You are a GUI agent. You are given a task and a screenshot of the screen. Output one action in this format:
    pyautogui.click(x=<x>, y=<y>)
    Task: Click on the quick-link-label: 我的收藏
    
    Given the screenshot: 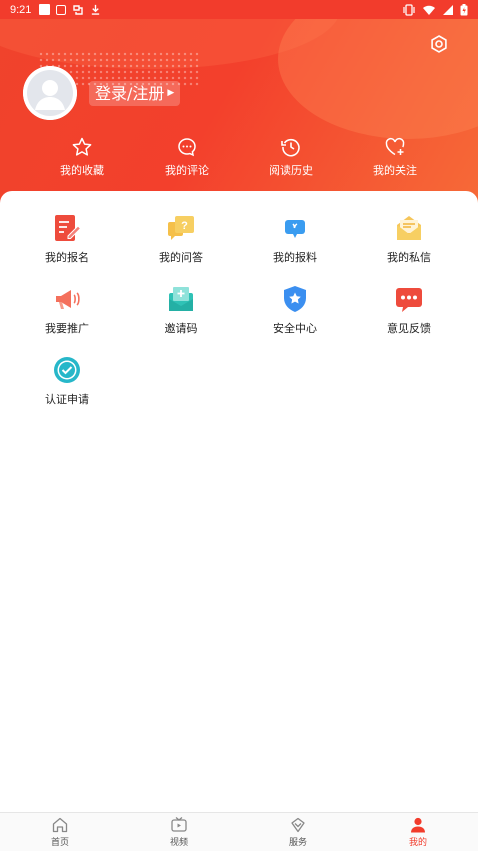 What is the action you would take?
    pyautogui.click(x=82, y=170)
    